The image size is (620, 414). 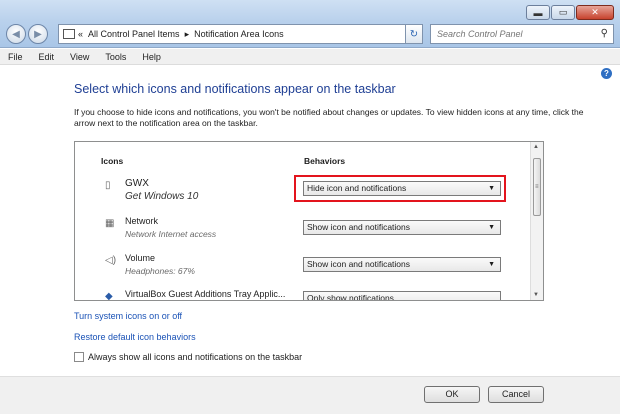 I want to click on forward-arrow-icon: ▶, so click(x=38, y=34).